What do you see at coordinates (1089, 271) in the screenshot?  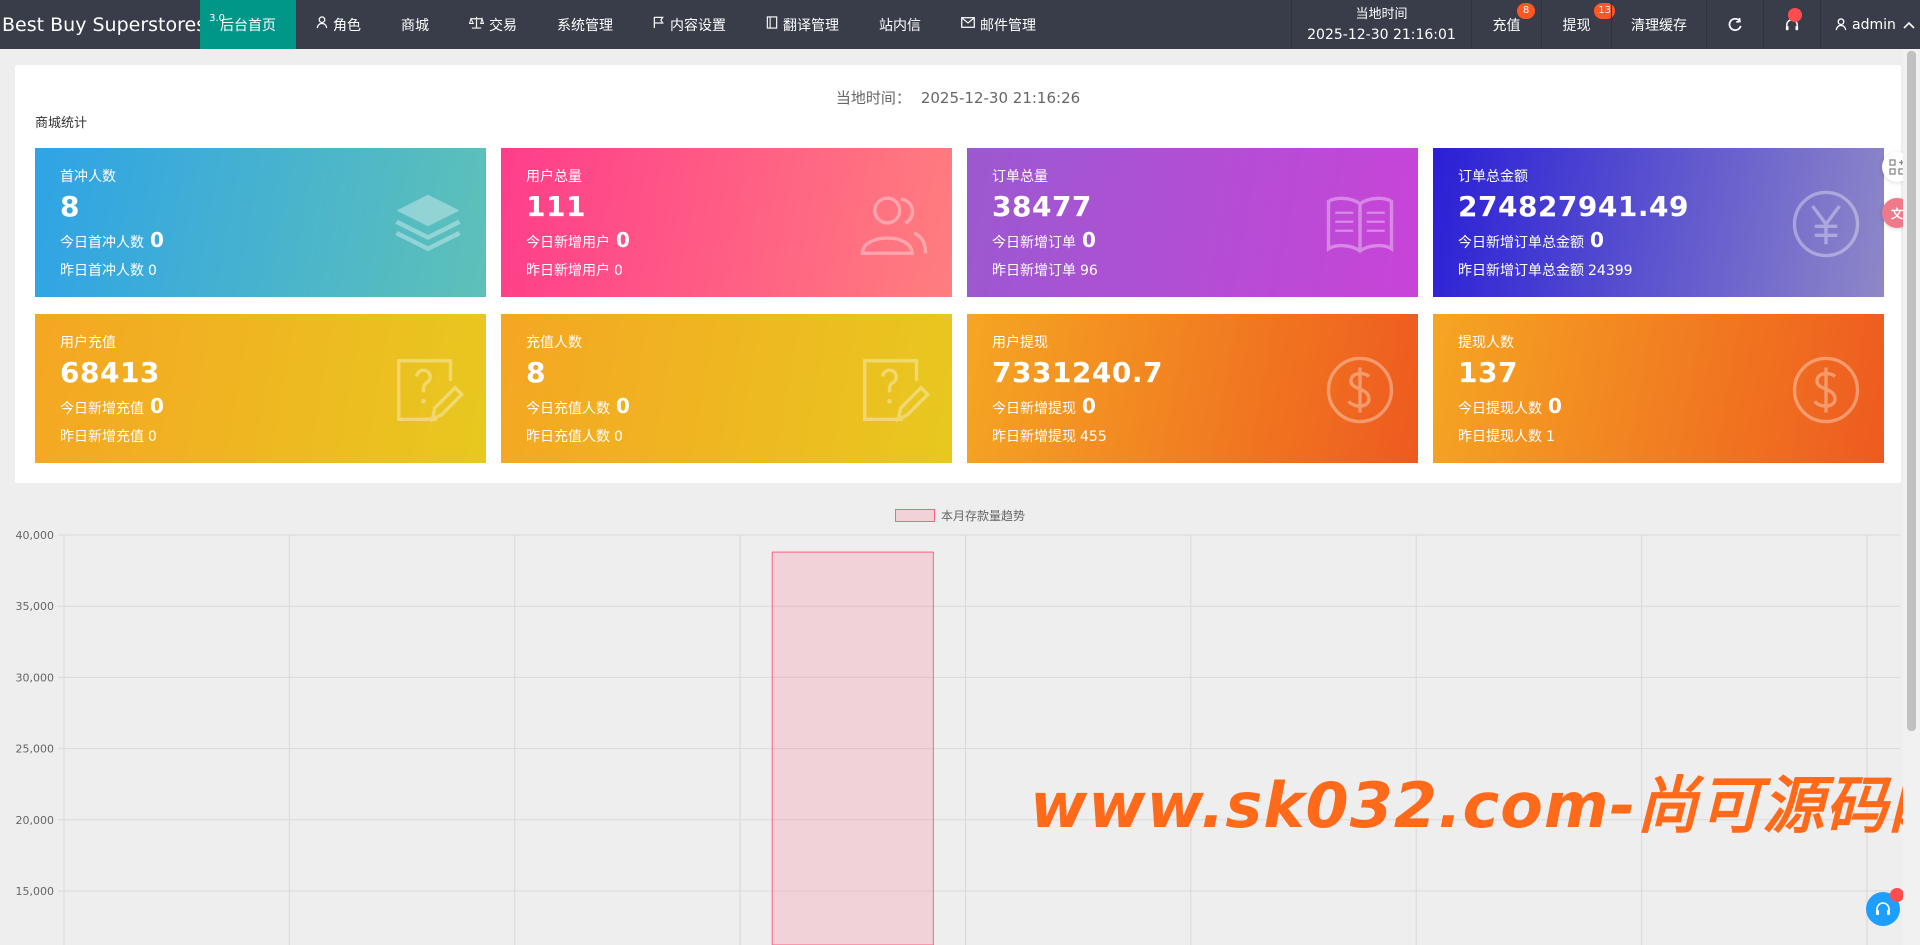 I see `stat-card-yesterday-value: 96` at bounding box center [1089, 271].